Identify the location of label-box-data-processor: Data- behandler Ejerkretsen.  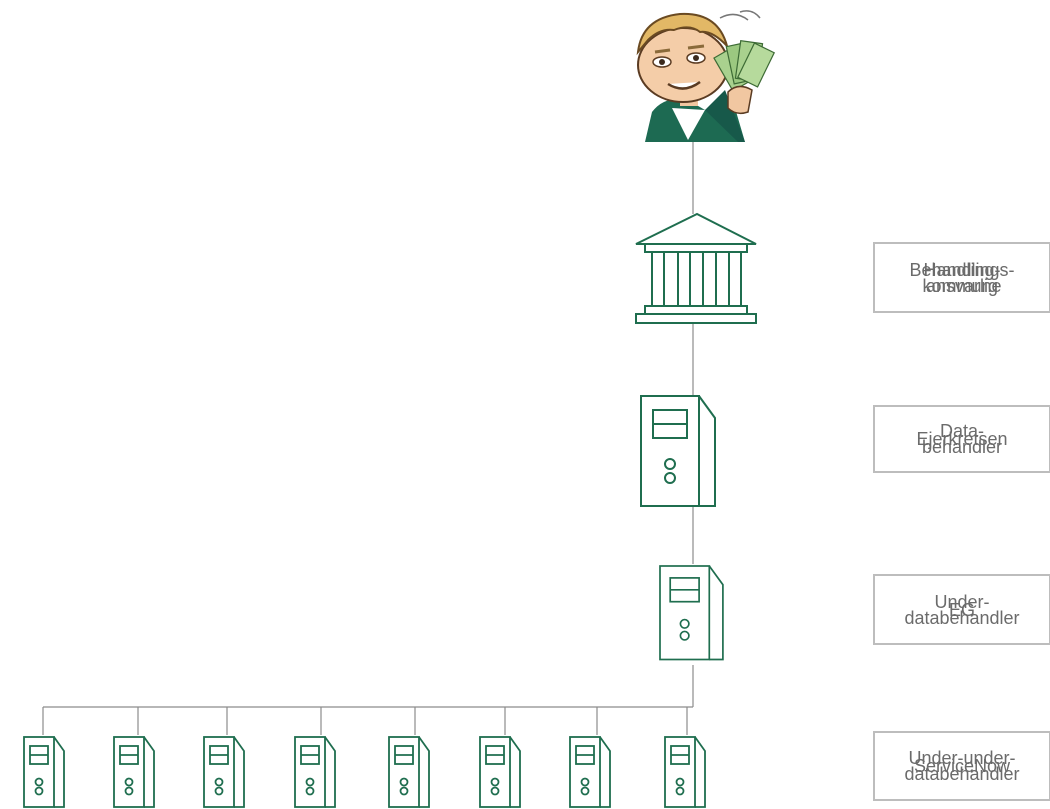
(961, 439).